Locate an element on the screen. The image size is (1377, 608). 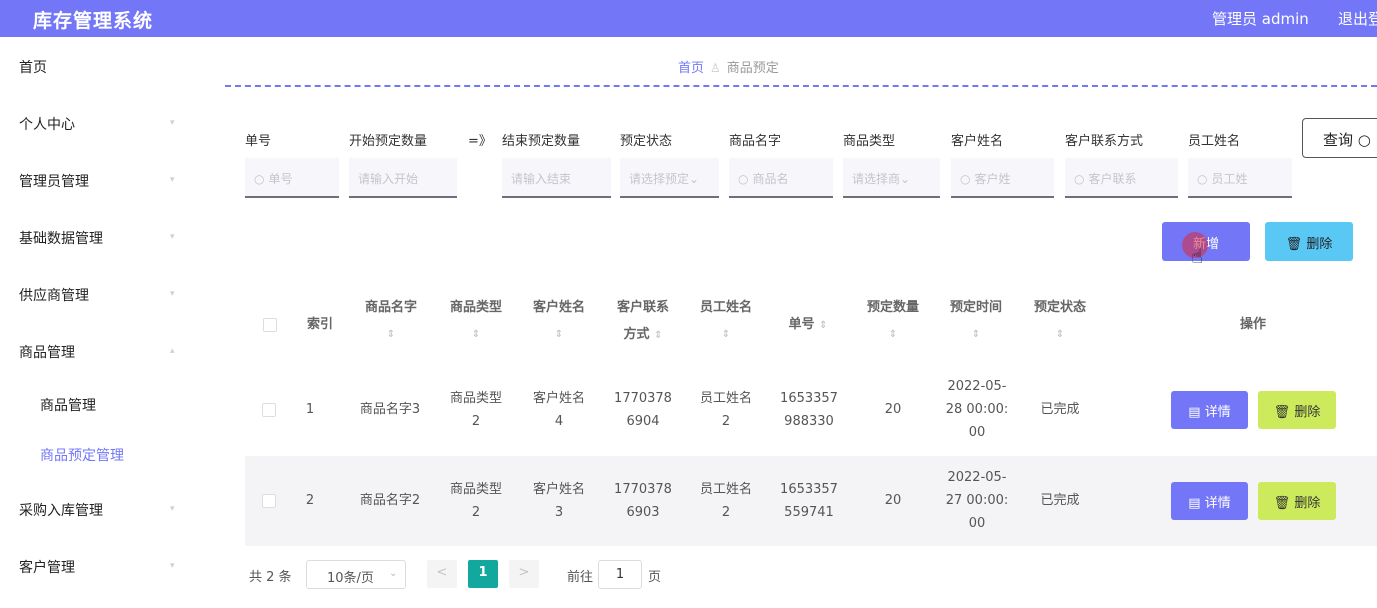
sidebar-item-admin-management: 管理员管理 is located at coordinates (54, 181).